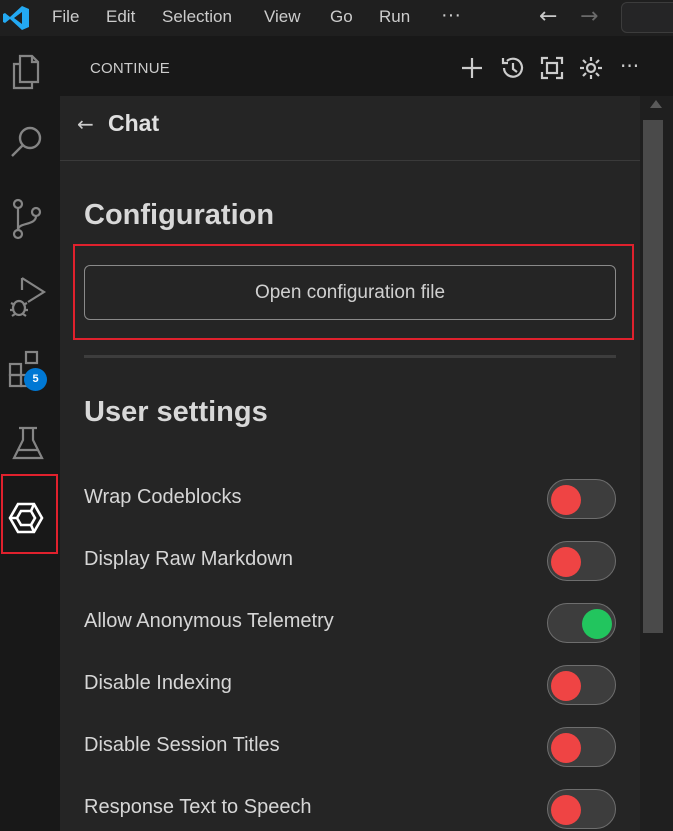 The height and width of the screenshot is (831, 673). I want to click on page-title: Chat, so click(134, 123).